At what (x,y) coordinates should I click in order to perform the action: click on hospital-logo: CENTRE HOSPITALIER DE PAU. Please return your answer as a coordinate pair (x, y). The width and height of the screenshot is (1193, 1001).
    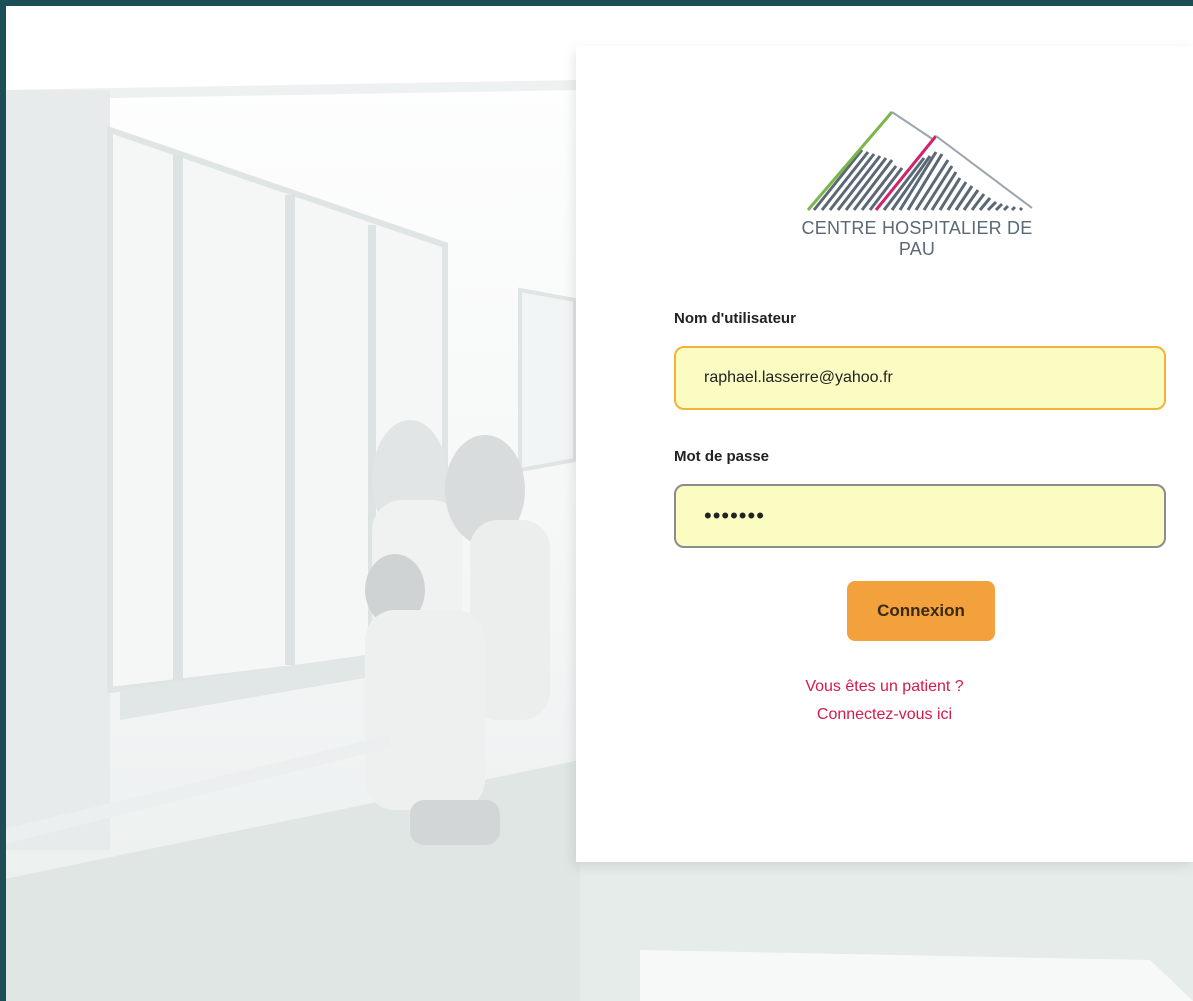
    Looking at the image, I should click on (917, 184).